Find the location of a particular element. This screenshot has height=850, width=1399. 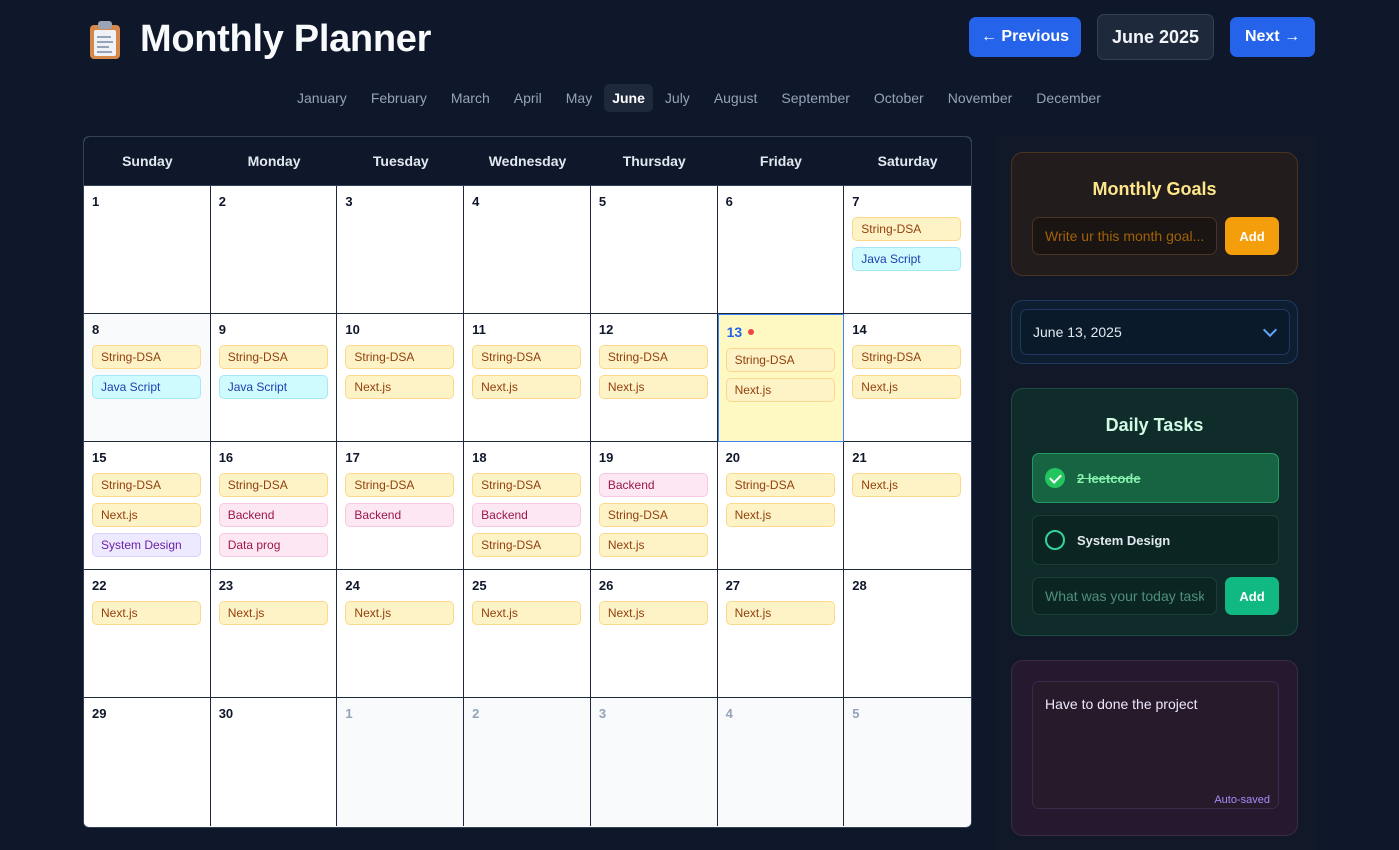

month-tab-december: December is located at coordinates (1068, 98).